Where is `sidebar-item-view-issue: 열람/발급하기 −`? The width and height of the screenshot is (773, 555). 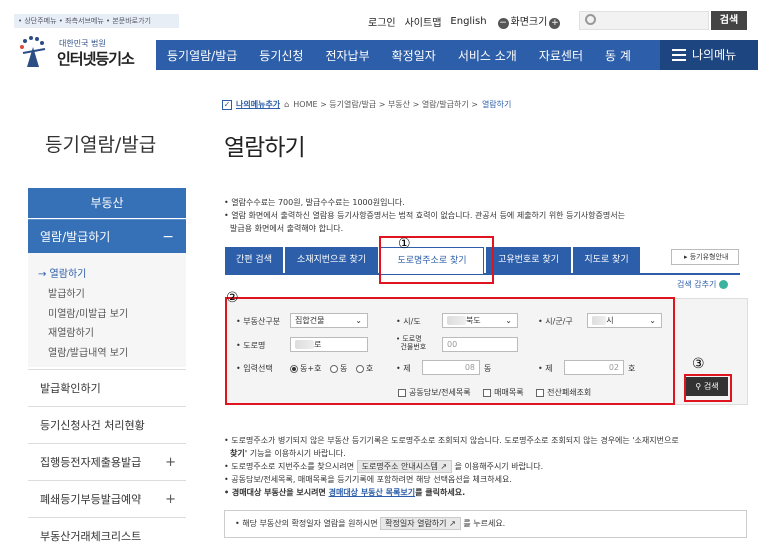
sidebar-item-view-issue: 열람/발급하기 − is located at coordinates (107, 236).